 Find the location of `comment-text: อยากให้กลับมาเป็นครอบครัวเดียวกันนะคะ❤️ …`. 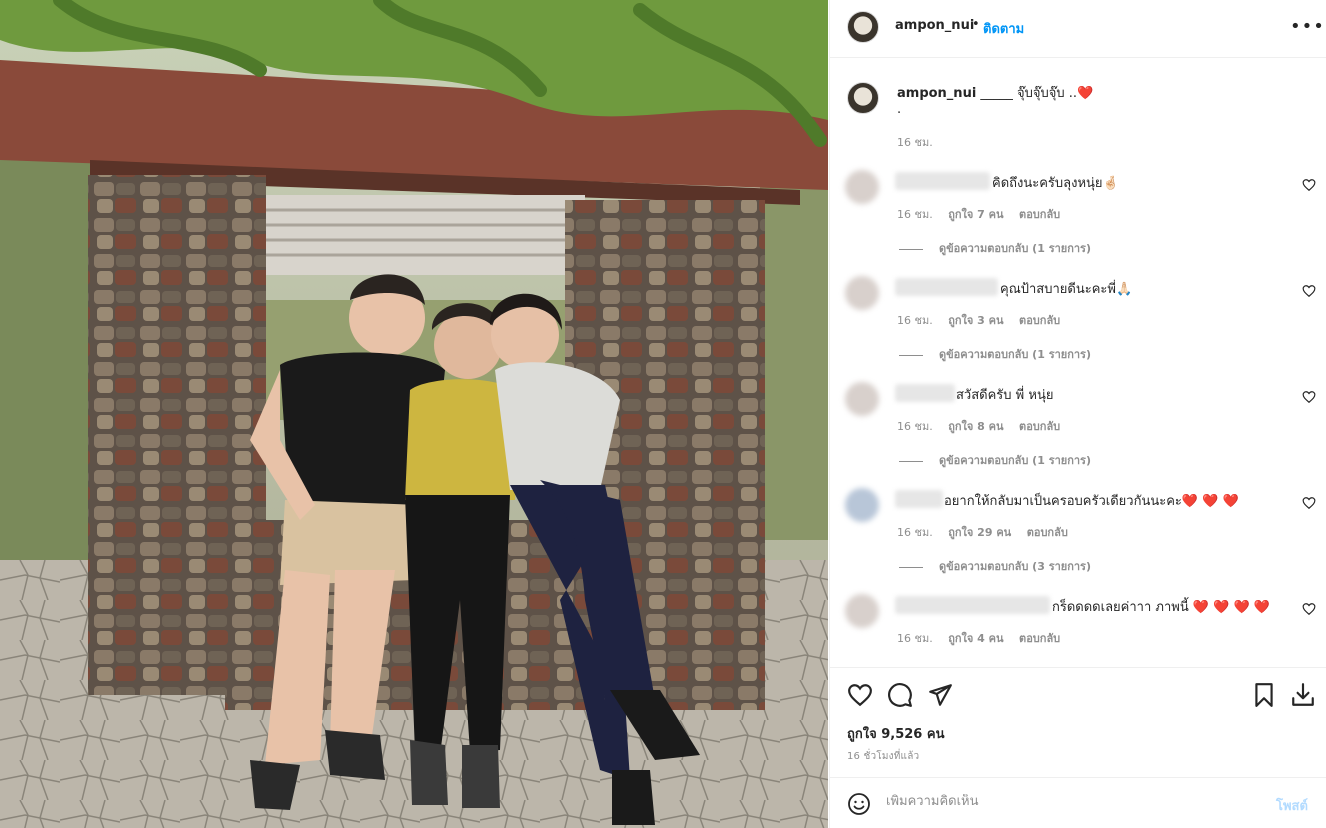

comment-text: อยากให้กลับมาเป็นครอบครัวเดียวกันนะคะ❤️ … is located at coordinates (1091, 501).